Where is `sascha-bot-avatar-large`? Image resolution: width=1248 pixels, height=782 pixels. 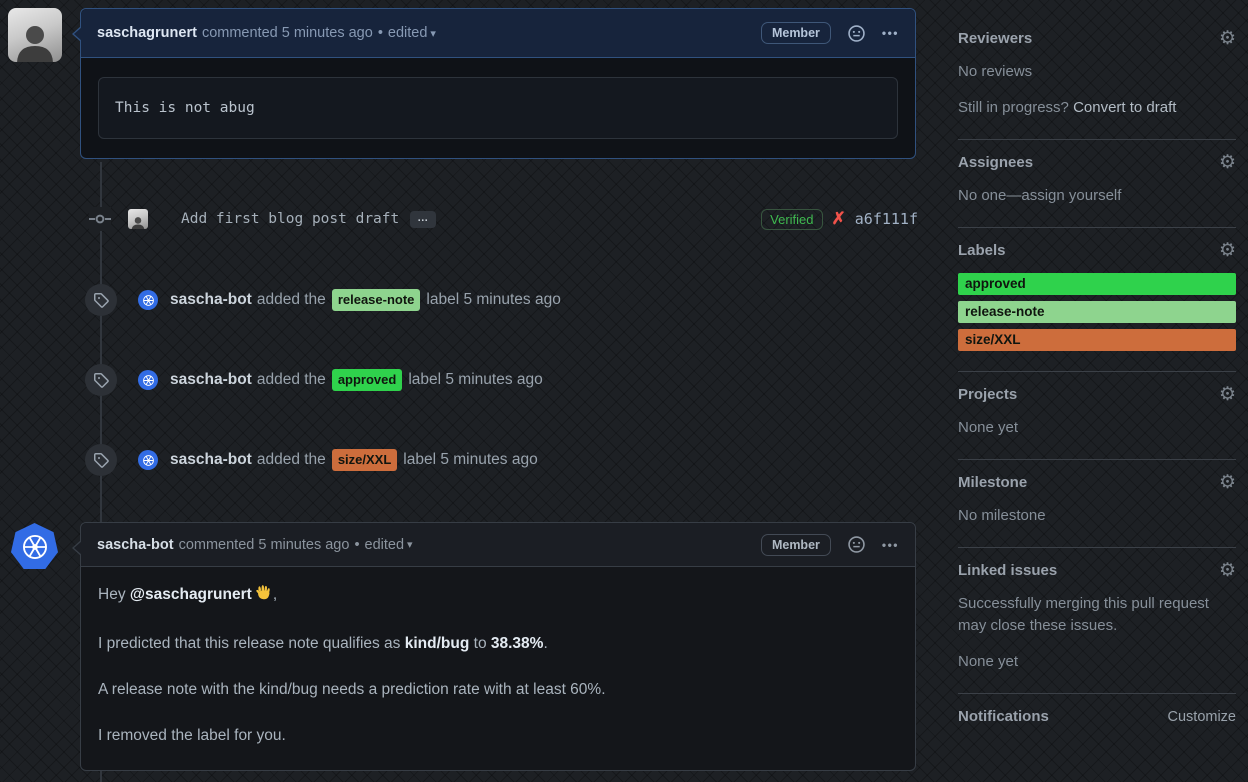 sascha-bot-avatar-large is located at coordinates (34, 546).